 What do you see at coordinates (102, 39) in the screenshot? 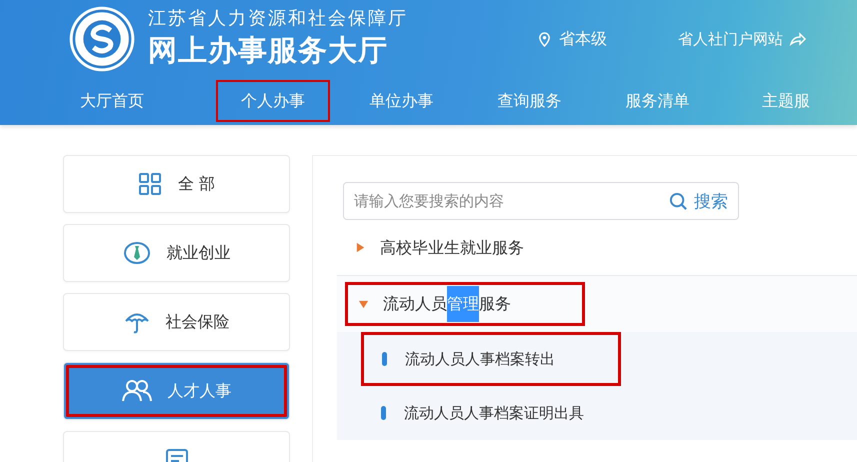
I see `logo-icon` at bounding box center [102, 39].